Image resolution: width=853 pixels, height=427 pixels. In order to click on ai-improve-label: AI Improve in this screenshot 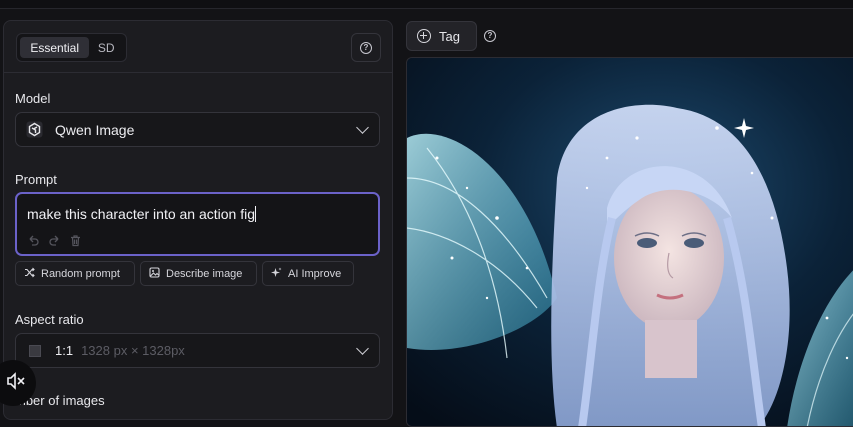, I will do `click(315, 273)`.